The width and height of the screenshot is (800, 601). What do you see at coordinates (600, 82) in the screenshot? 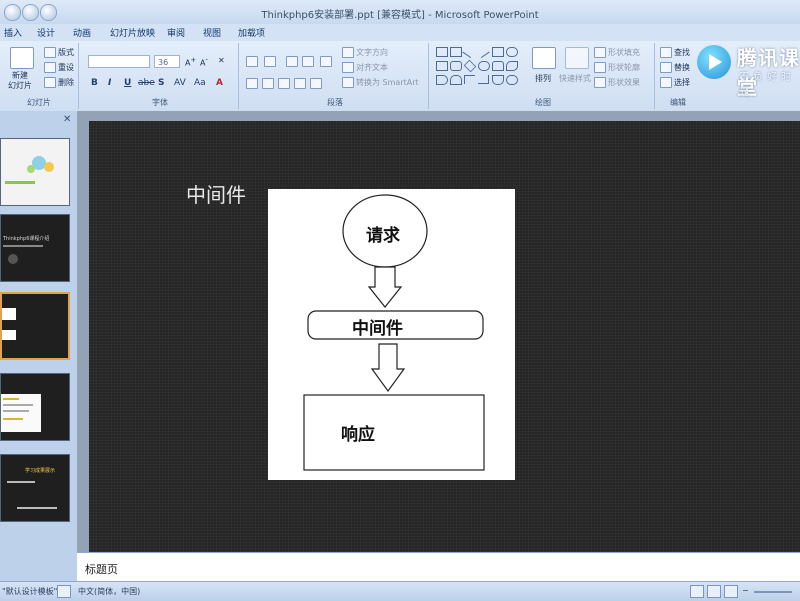
I see `shape-effects-icon` at bounding box center [600, 82].